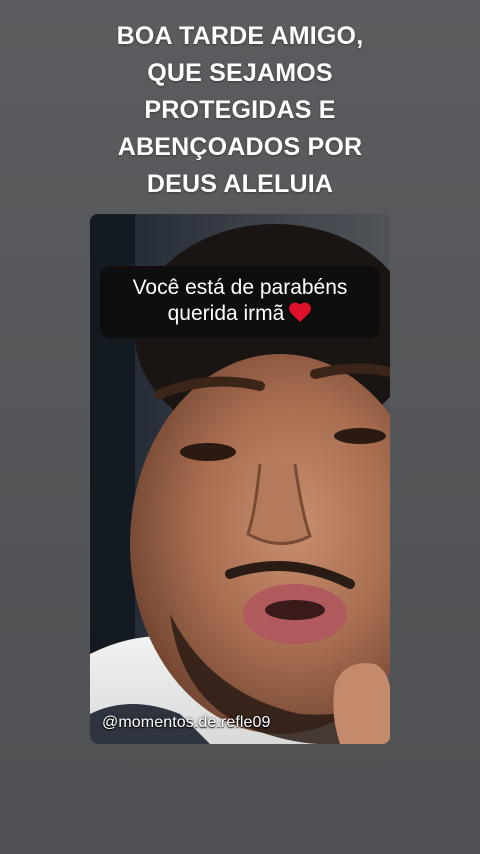 The image size is (480, 854). Describe the element at coordinates (226, 313) in the screenshot. I see `caption-line-2-text: querida irmã` at that location.